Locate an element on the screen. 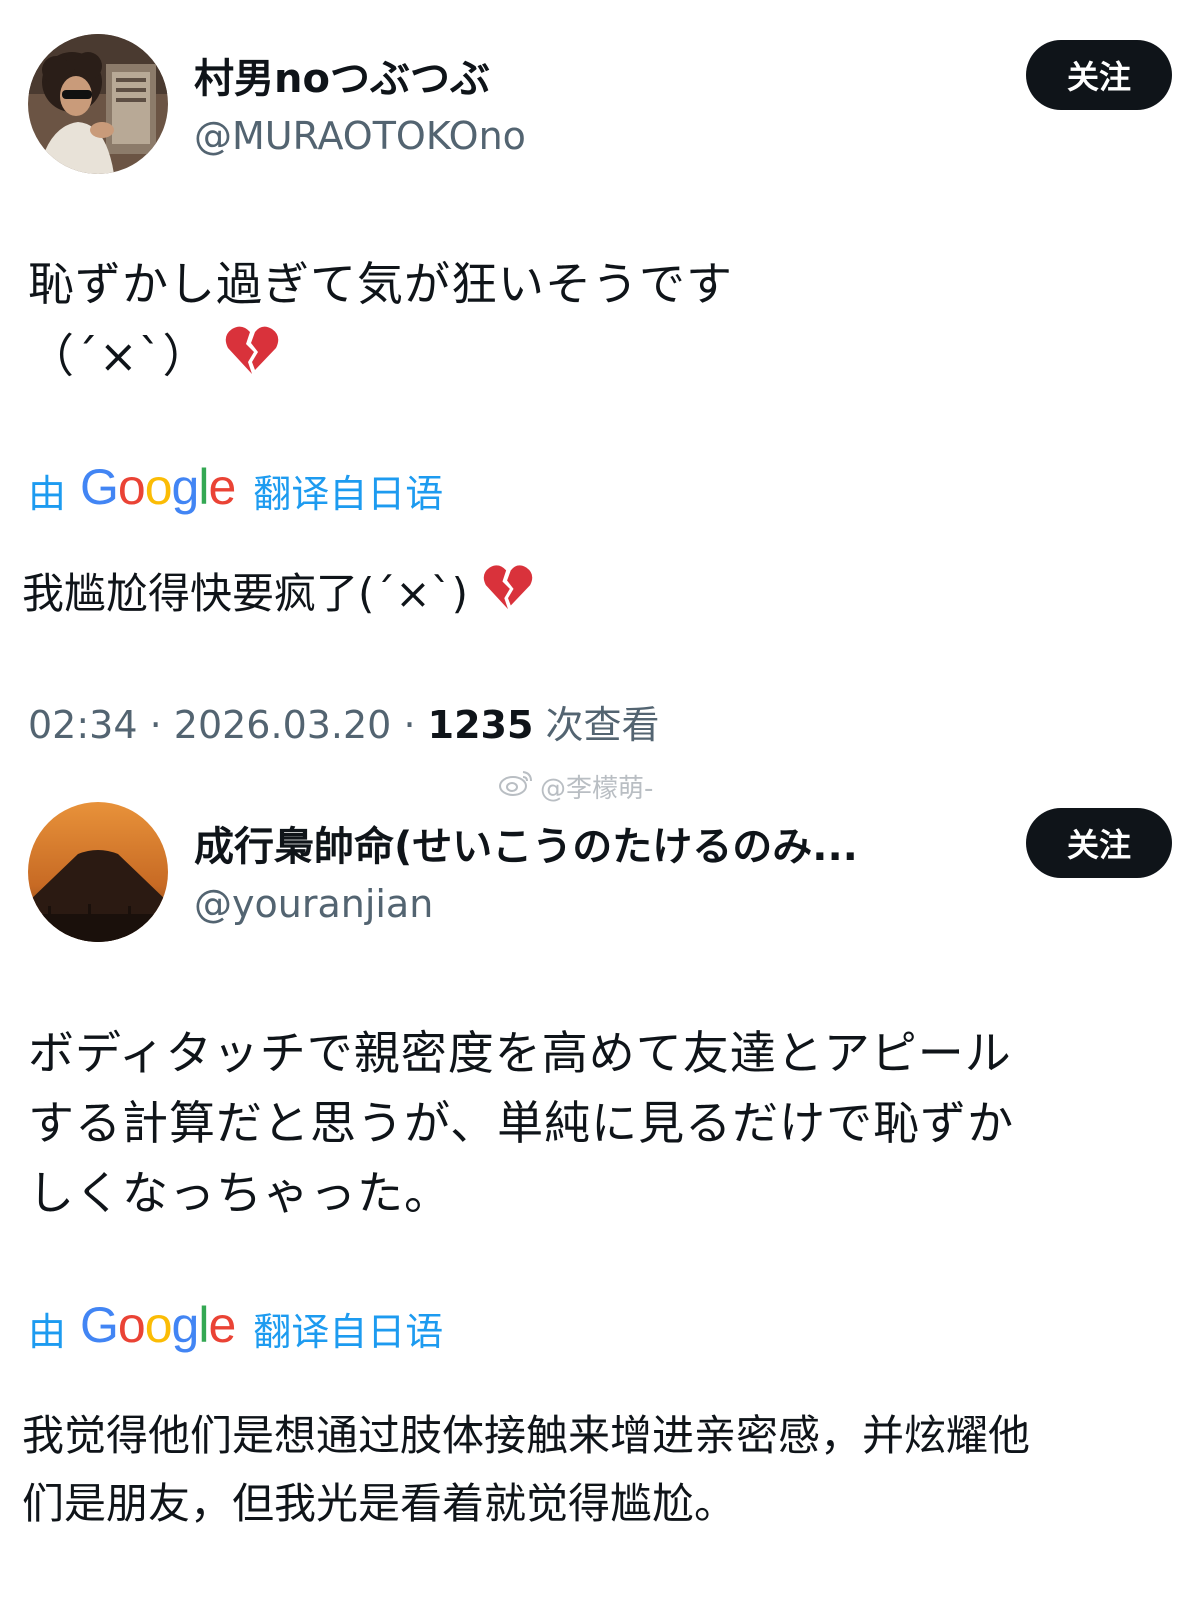 Image resolution: width=1200 pixels, height=1600 pixels. tweet-date: 2026.03.20 is located at coordinates (283, 725).